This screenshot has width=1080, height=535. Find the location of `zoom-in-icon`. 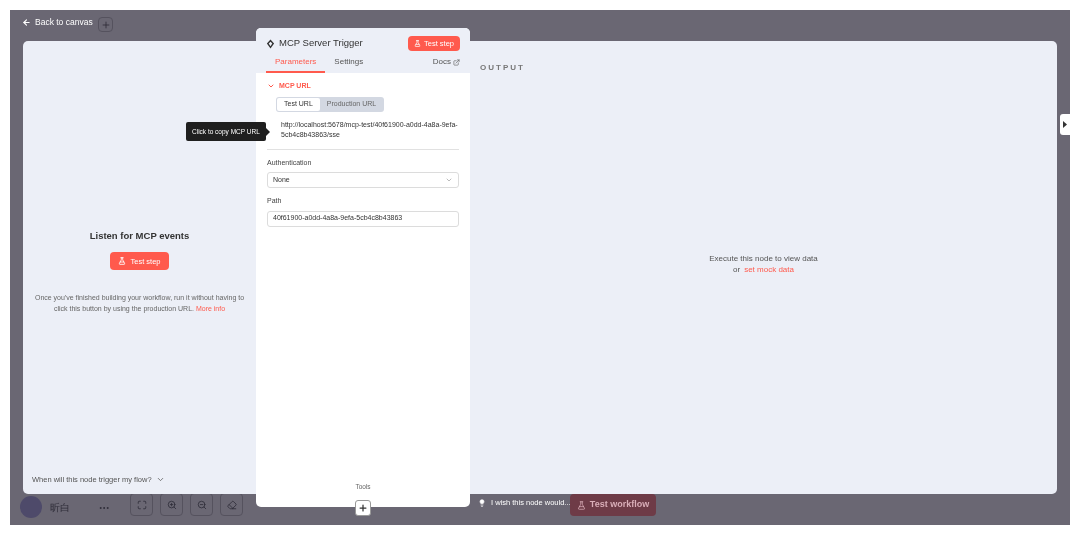

zoom-in-icon is located at coordinates (171, 504).